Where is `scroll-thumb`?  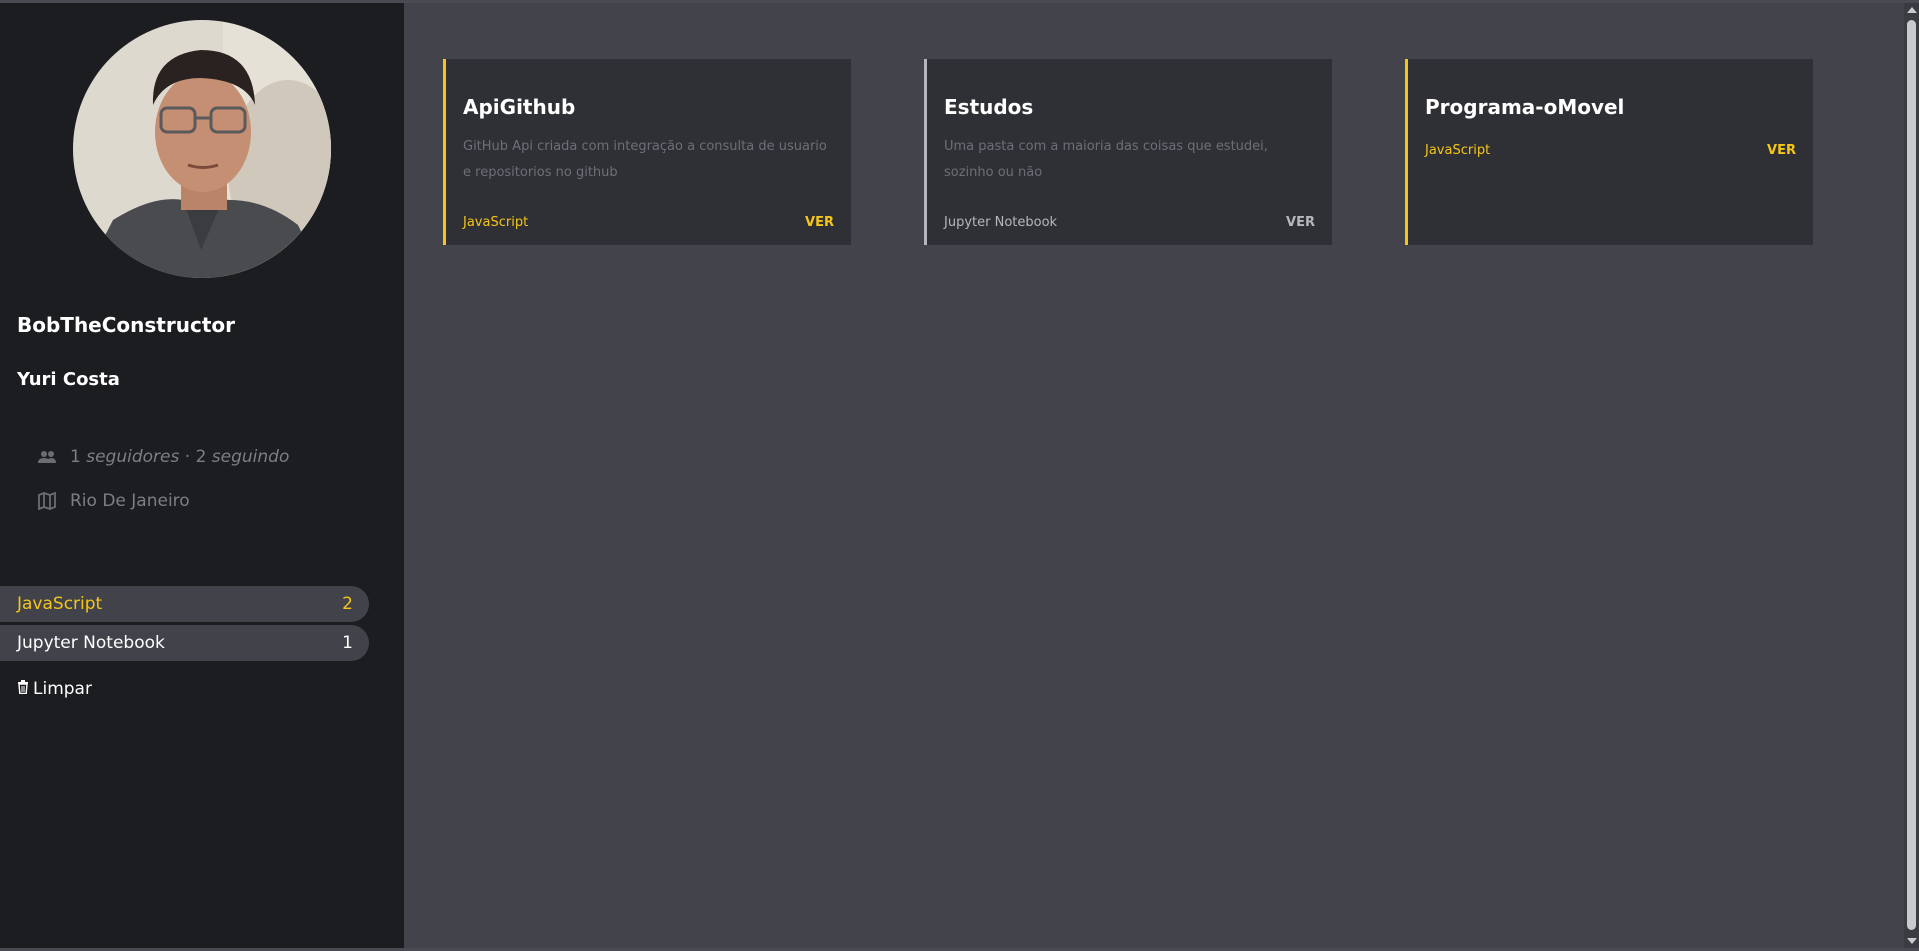 scroll-thumb is located at coordinates (1911, 475).